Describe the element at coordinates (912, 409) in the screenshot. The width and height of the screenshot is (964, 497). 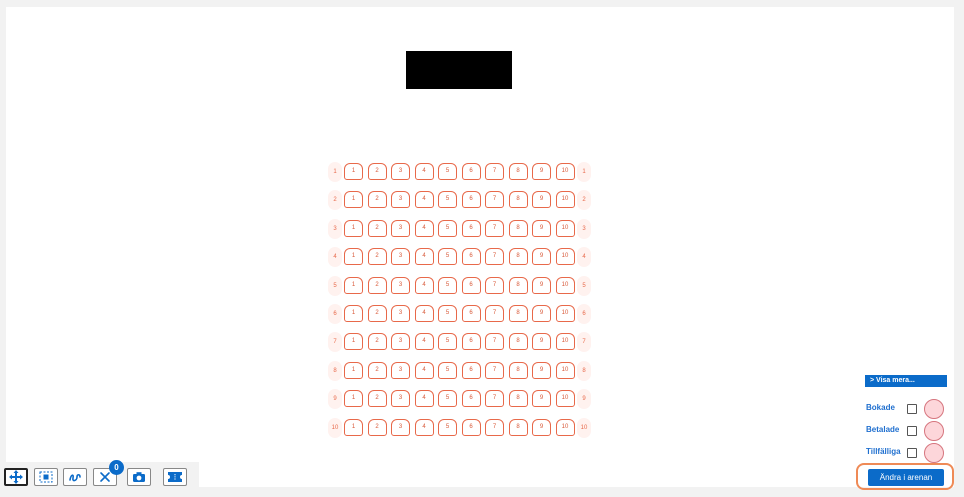
I see `bokade-checkbox` at that location.